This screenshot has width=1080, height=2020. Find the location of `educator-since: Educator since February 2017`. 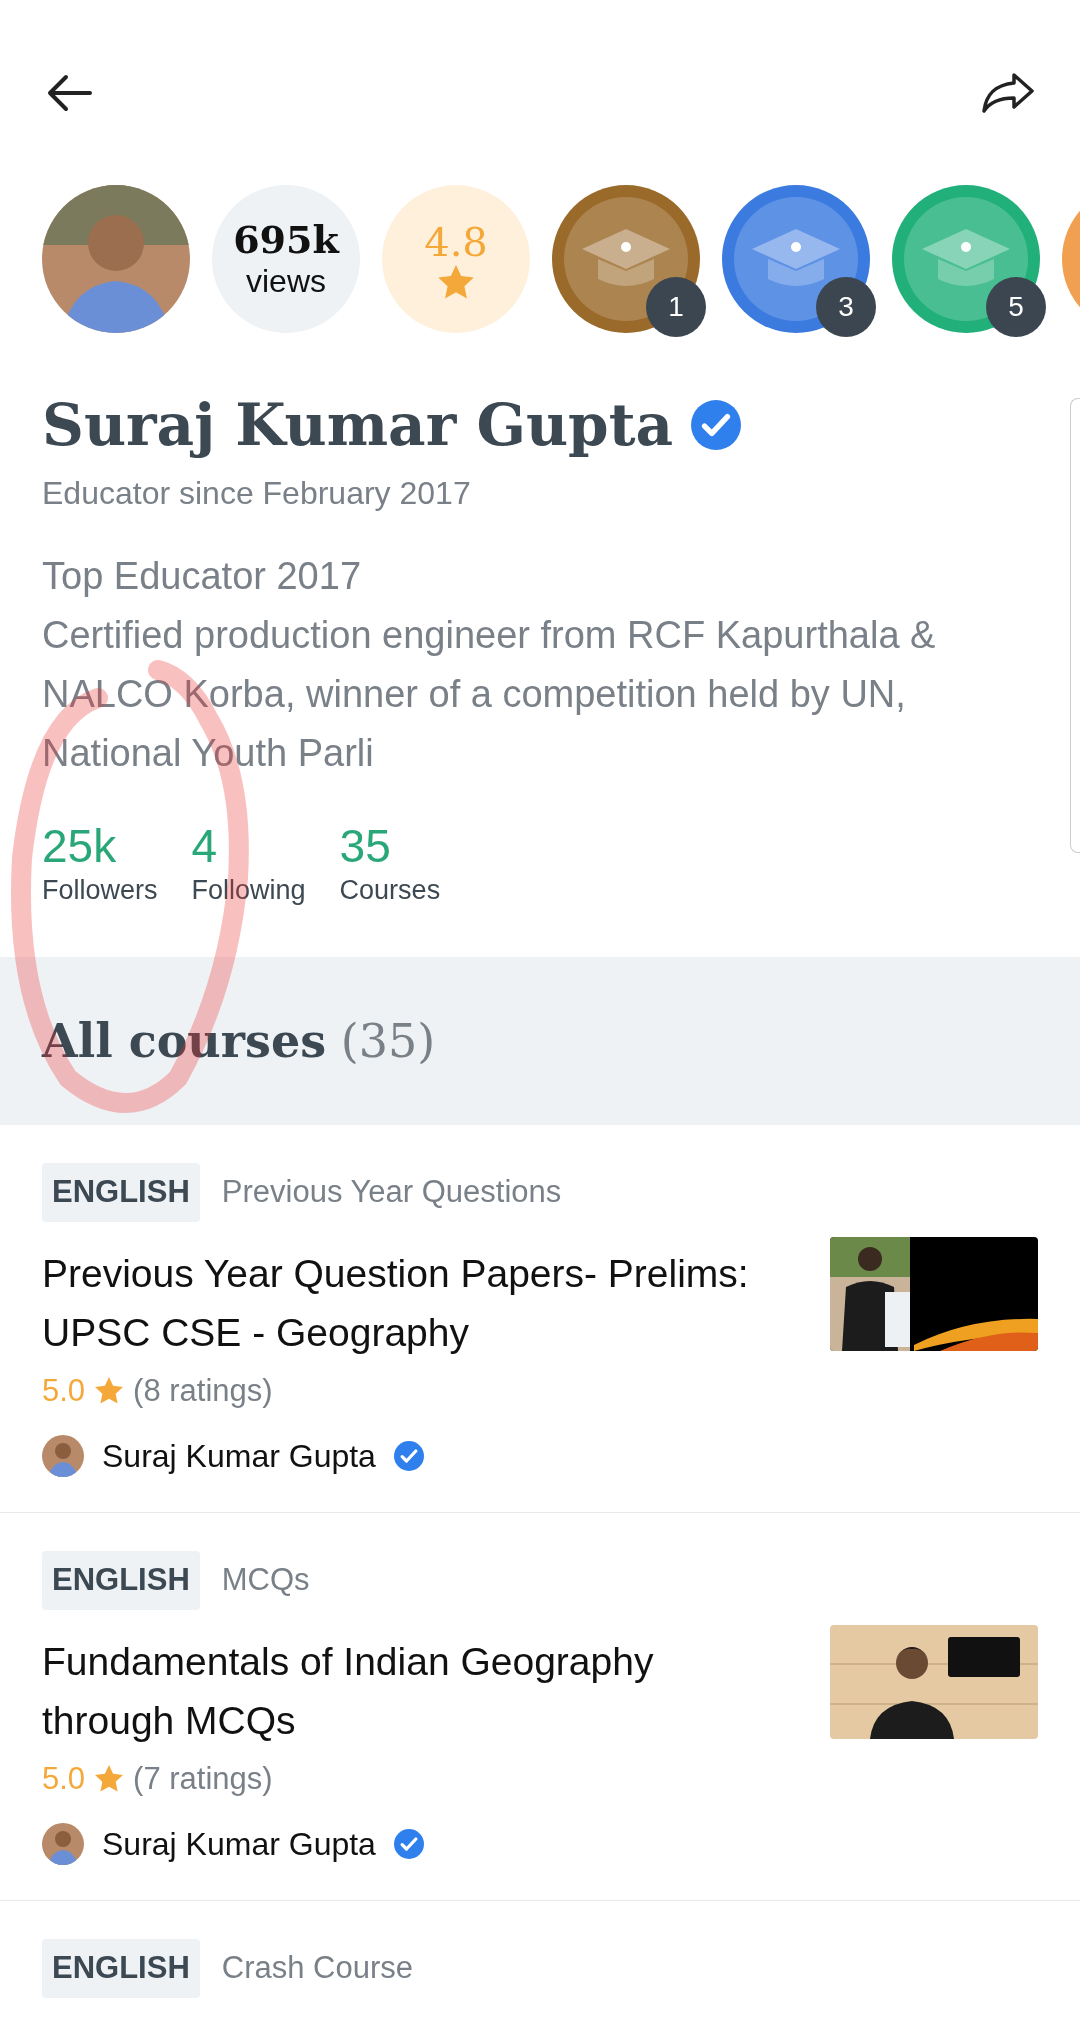

educator-since: Educator since February 2017 is located at coordinates (257, 493).